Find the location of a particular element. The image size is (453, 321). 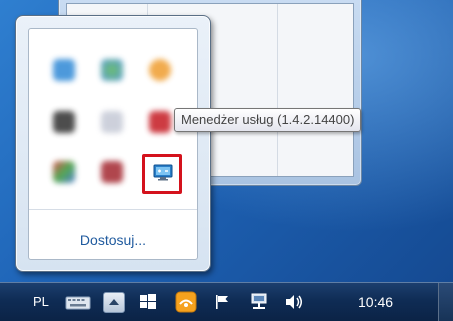

taskbar: PL 10:46 is located at coordinates (226, 301).